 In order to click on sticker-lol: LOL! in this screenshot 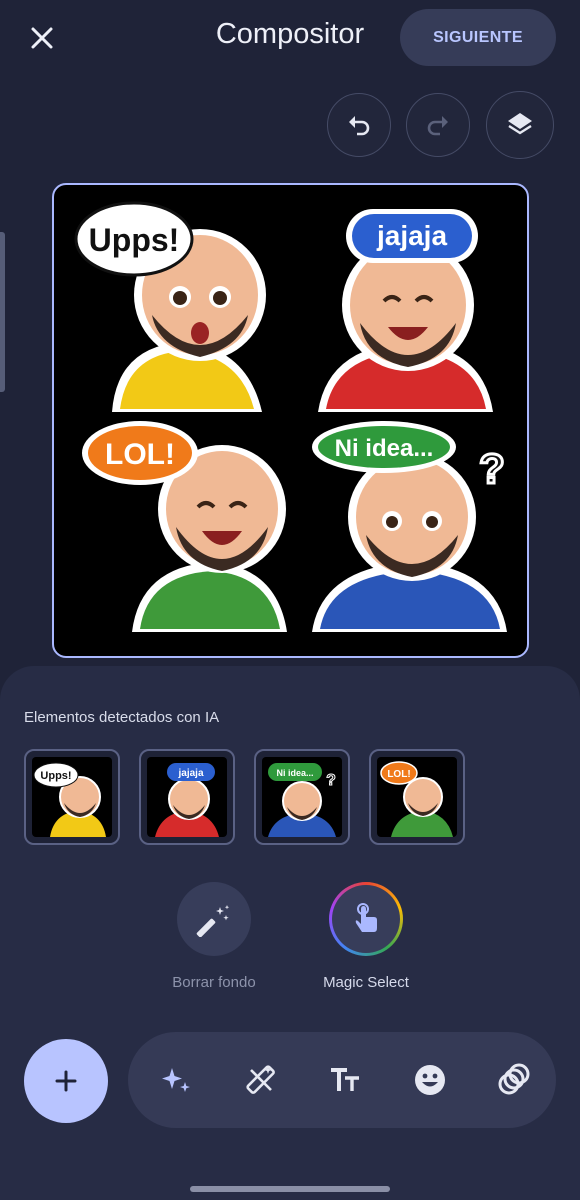, I will do `click(192, 527)`.